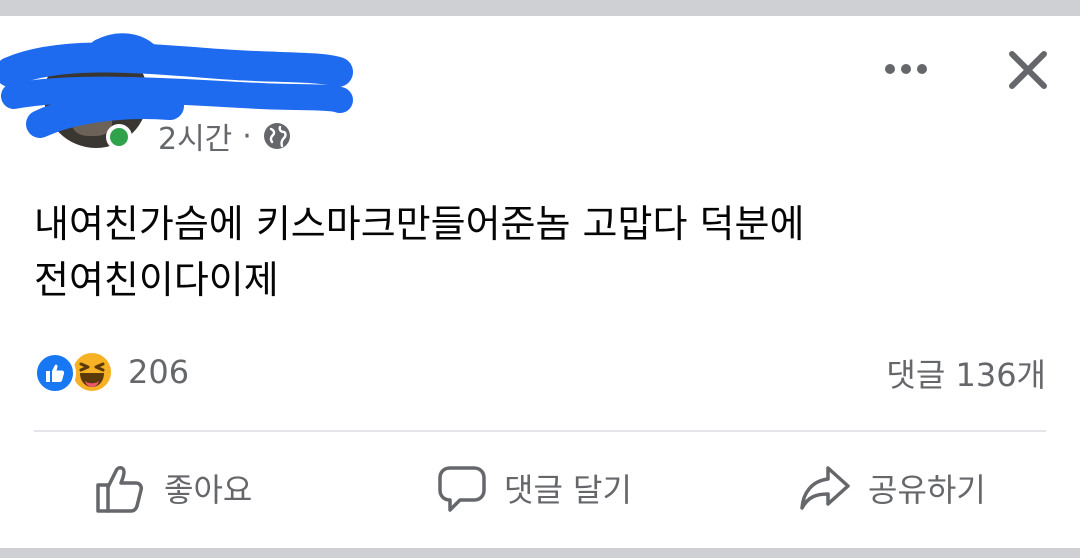 The image size is (1080, 558). What do you see at coordinates (927, 490) in the screenshot?
I see `share-label: 공유하기` at bounding box center [927, 490].